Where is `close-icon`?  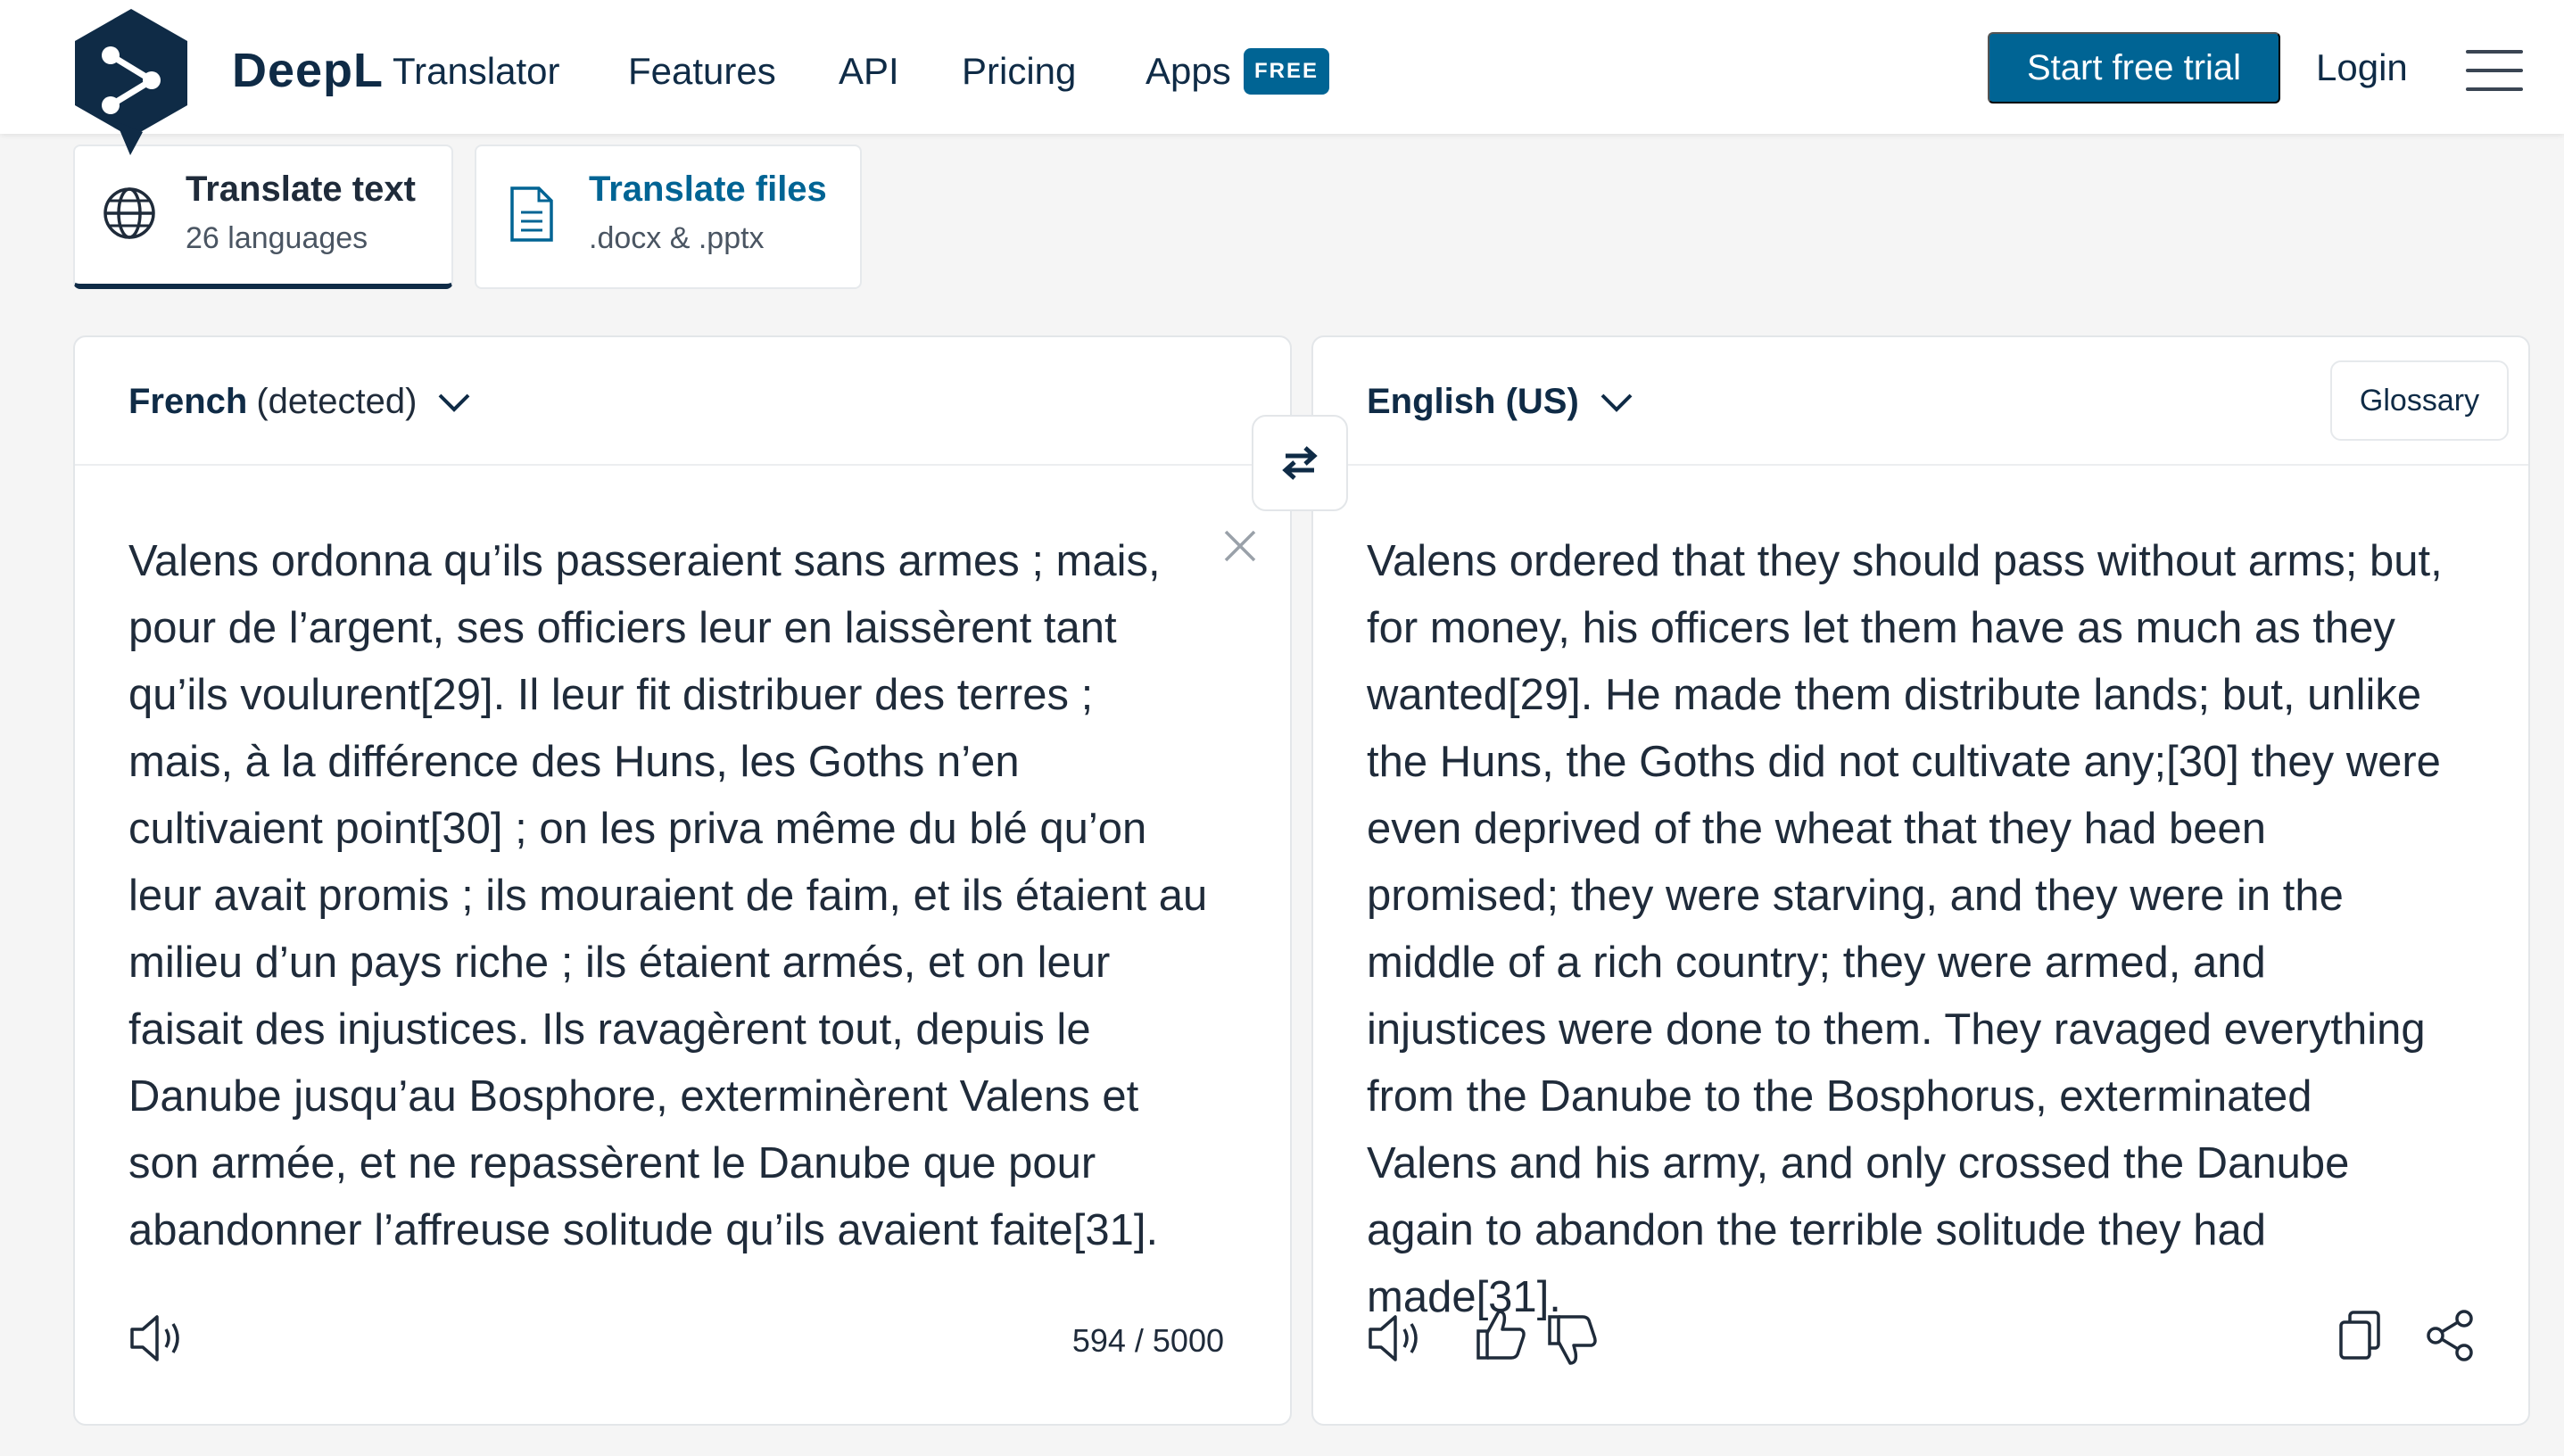
close-icon is located at coordinates (1240, 546).